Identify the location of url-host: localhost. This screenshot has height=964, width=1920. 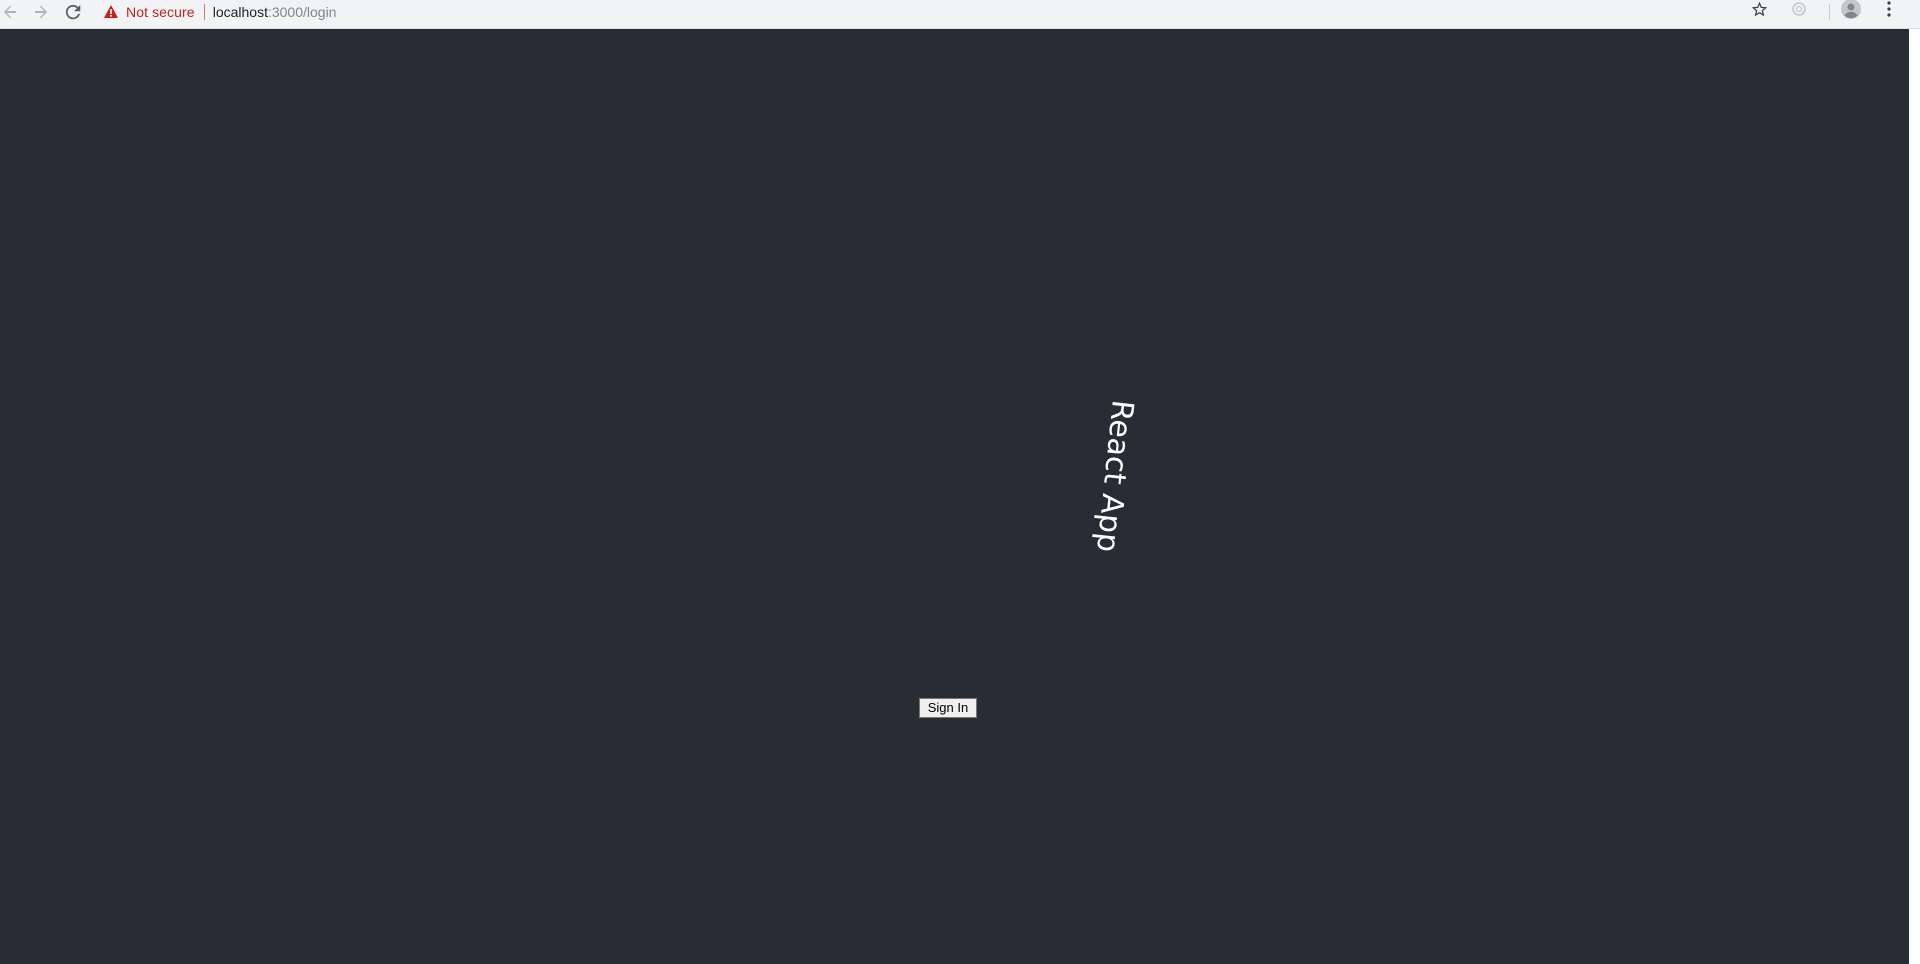
(240, 11).